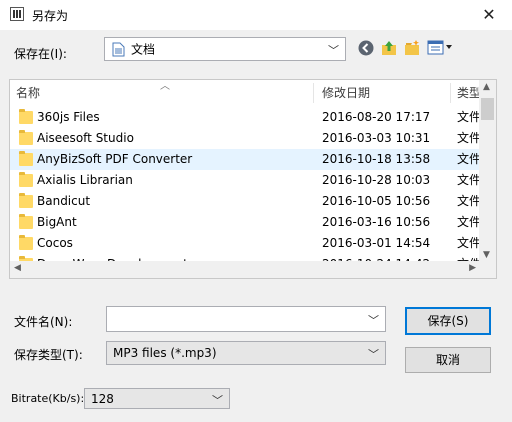 The image size is (512, 422). Describe the element at coordinates (469, 93) in the screenshot. I see `column-header-type: 类型` at that location.